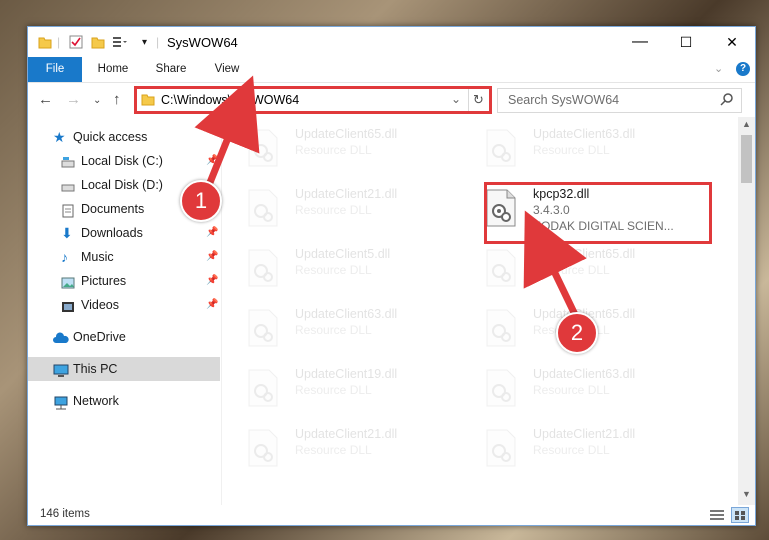 Image resolution: width=769 pixels, height=540 pixels. What do you see at coordinates (577, 333) in the screenshot?
I see `step-badge-2: 2` at bounding box center [577, 333].